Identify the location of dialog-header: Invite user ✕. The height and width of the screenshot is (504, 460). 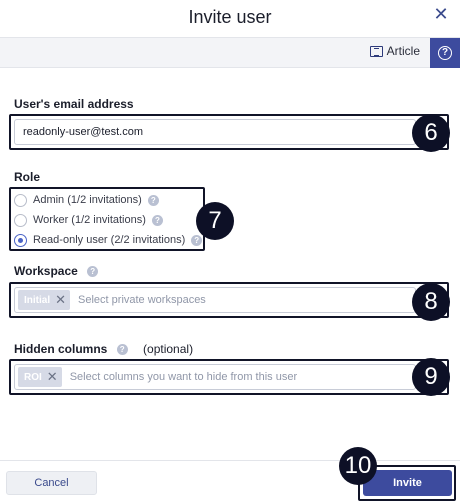
(230, 19).